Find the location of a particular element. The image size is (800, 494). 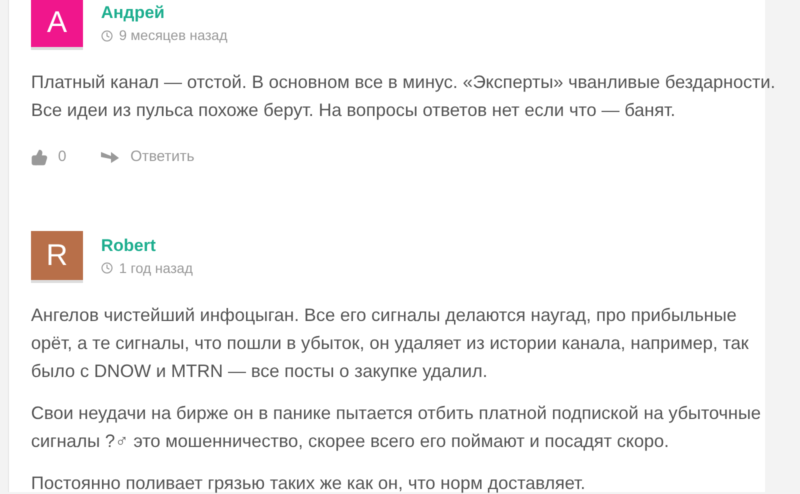

avatar: A is located at coordinates (57, 25).